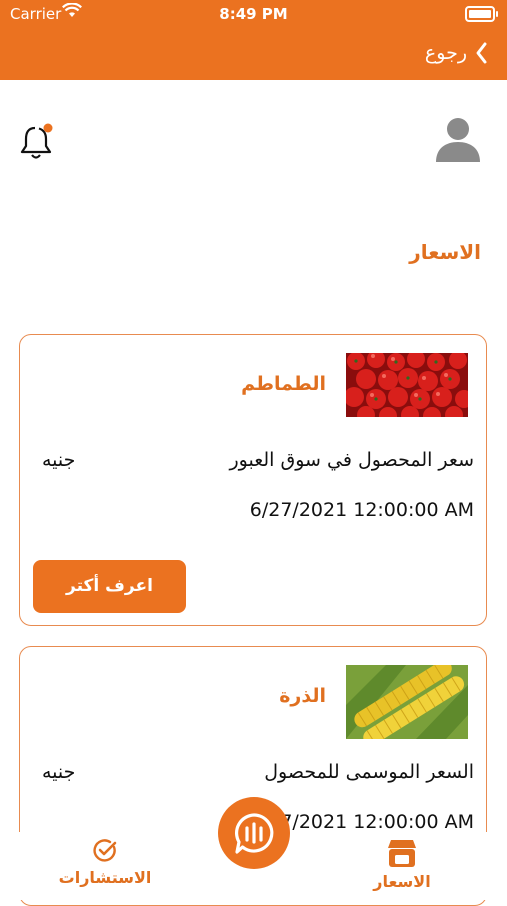 This screenshot has height=906, width=507. Describe the element at coordinates (352, 460) in the screenshot. I see `price-label: سعر المحصول في سوق العبور` at that location.